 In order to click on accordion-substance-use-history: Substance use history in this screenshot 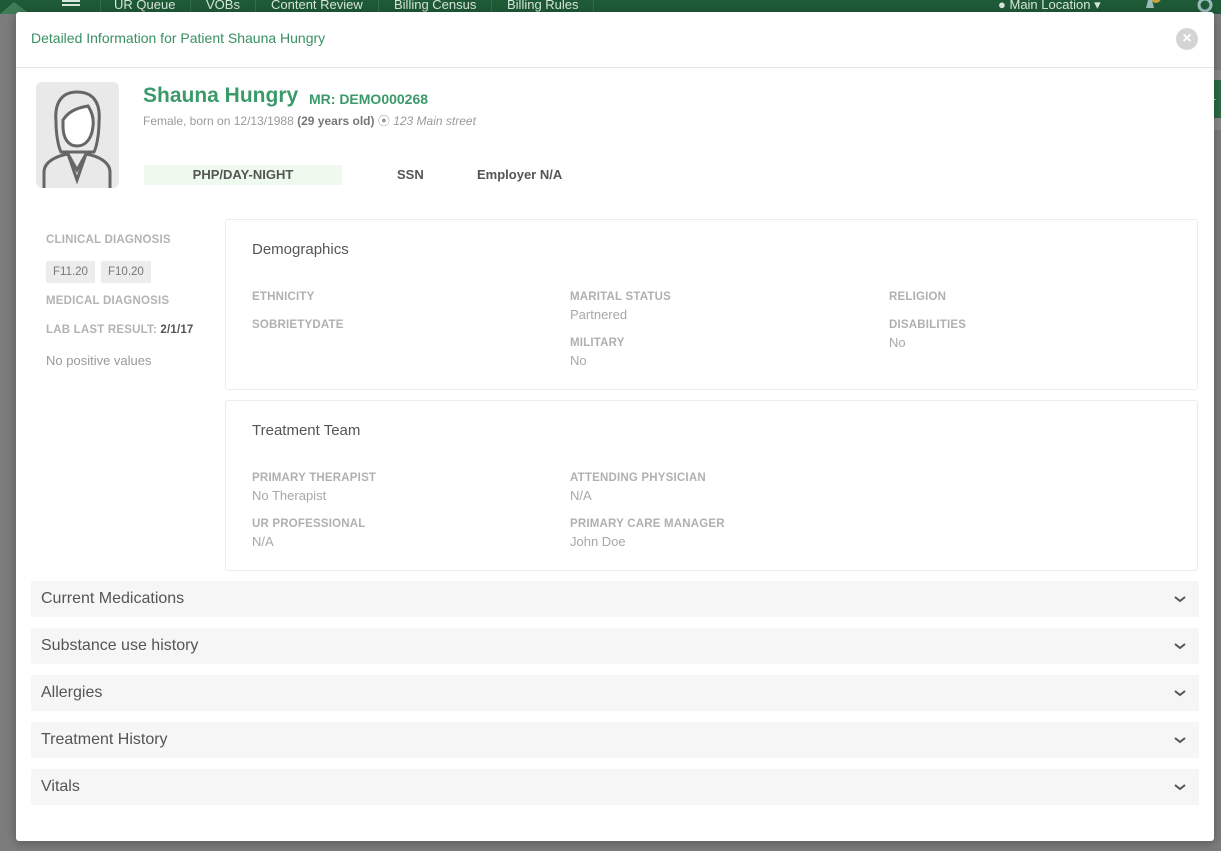, I will do `click(615, 646)`.